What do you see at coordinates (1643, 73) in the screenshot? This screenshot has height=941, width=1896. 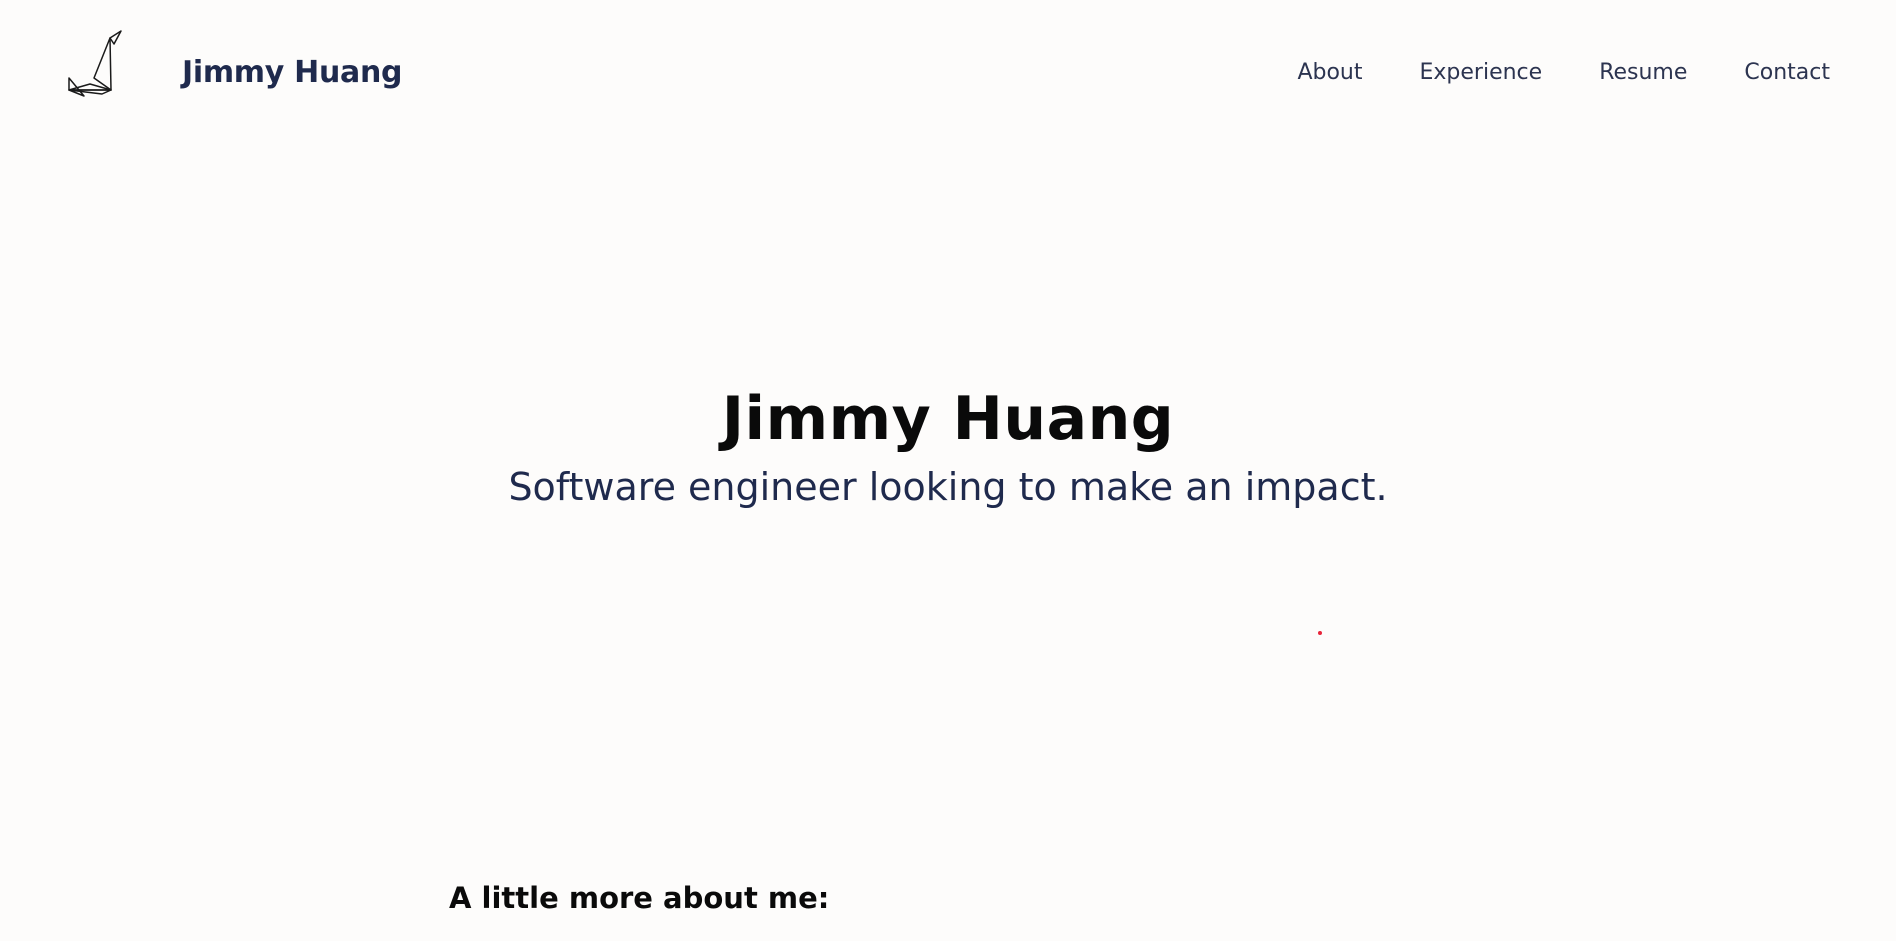 I see `nav-link-resume: Resume` at bounding box center [1643, 73].